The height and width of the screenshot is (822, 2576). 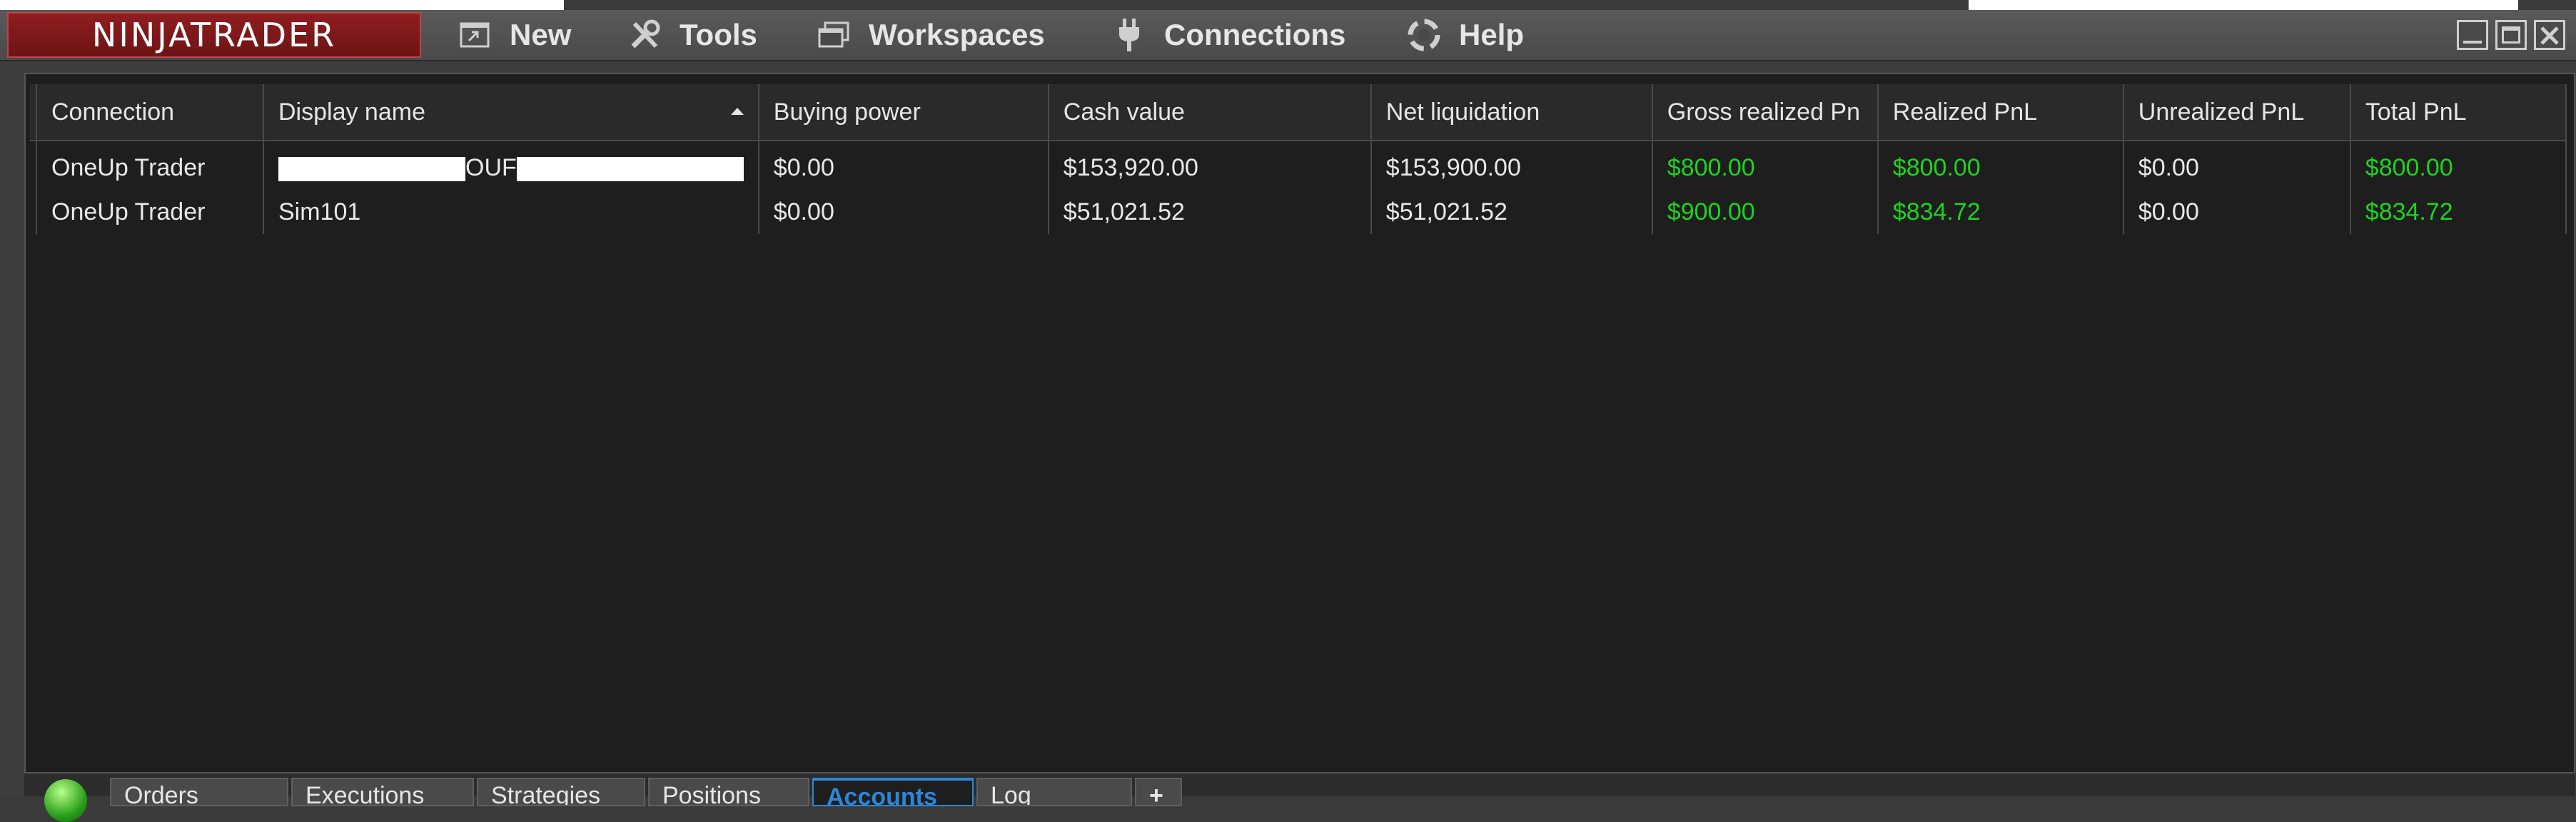 What do you see at coordinates (957, 34) in the screenshot?
I see `menu-workspaces-label: Workspaces` at bounding box center [957, 34].